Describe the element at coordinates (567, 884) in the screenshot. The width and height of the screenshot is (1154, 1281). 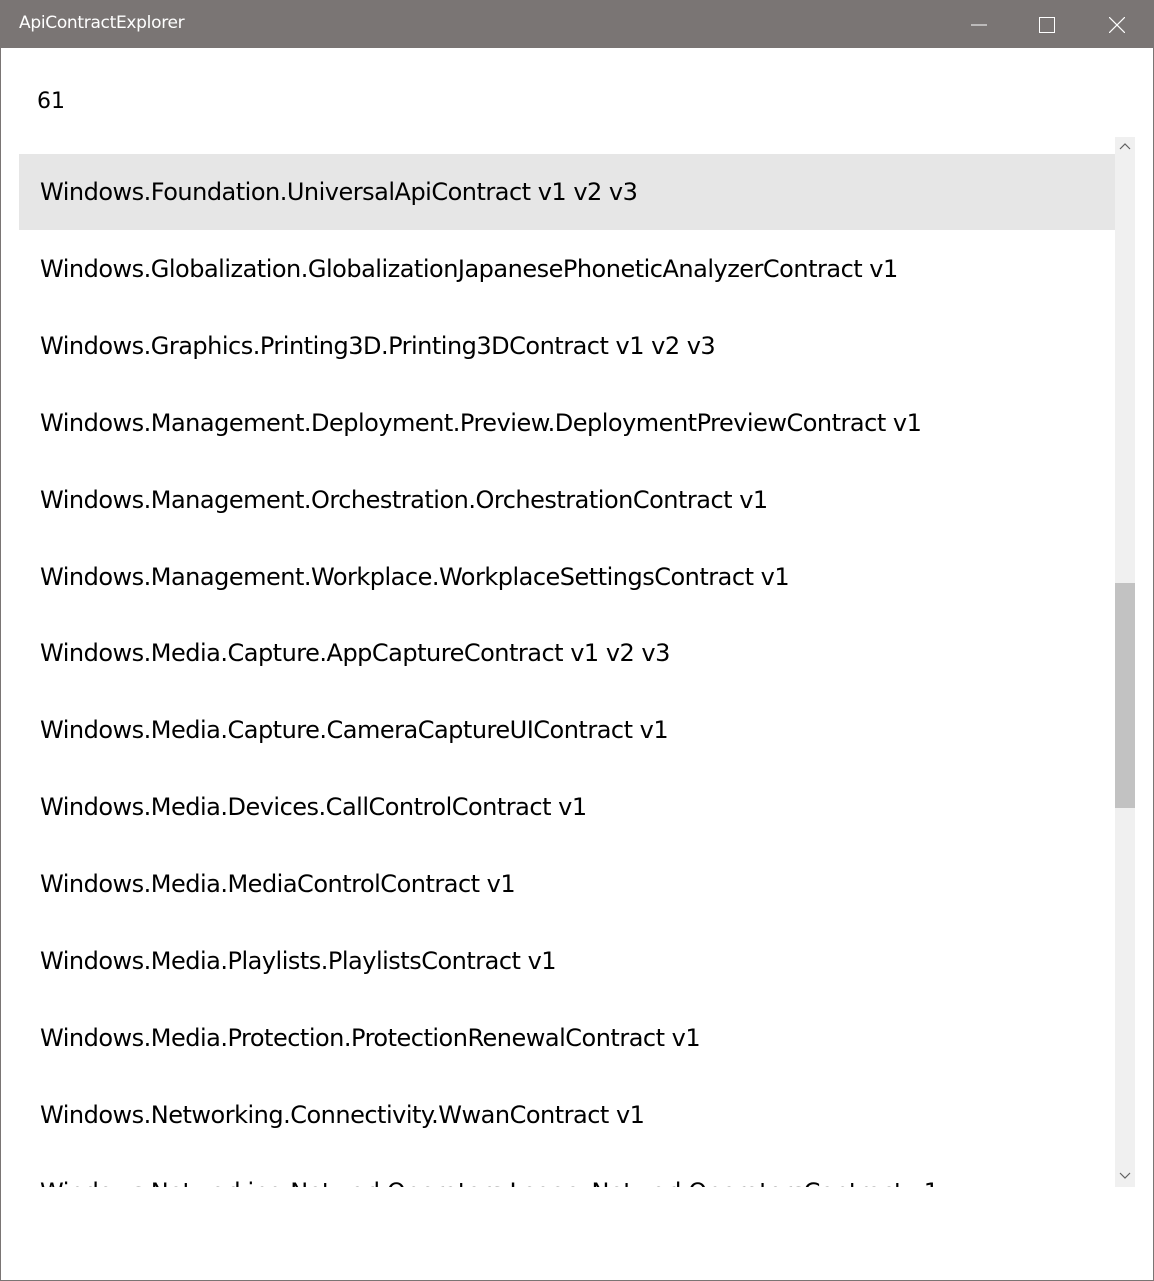
I see `contract-list-item: Windows.Media.MediaControlContract v1` at that location.